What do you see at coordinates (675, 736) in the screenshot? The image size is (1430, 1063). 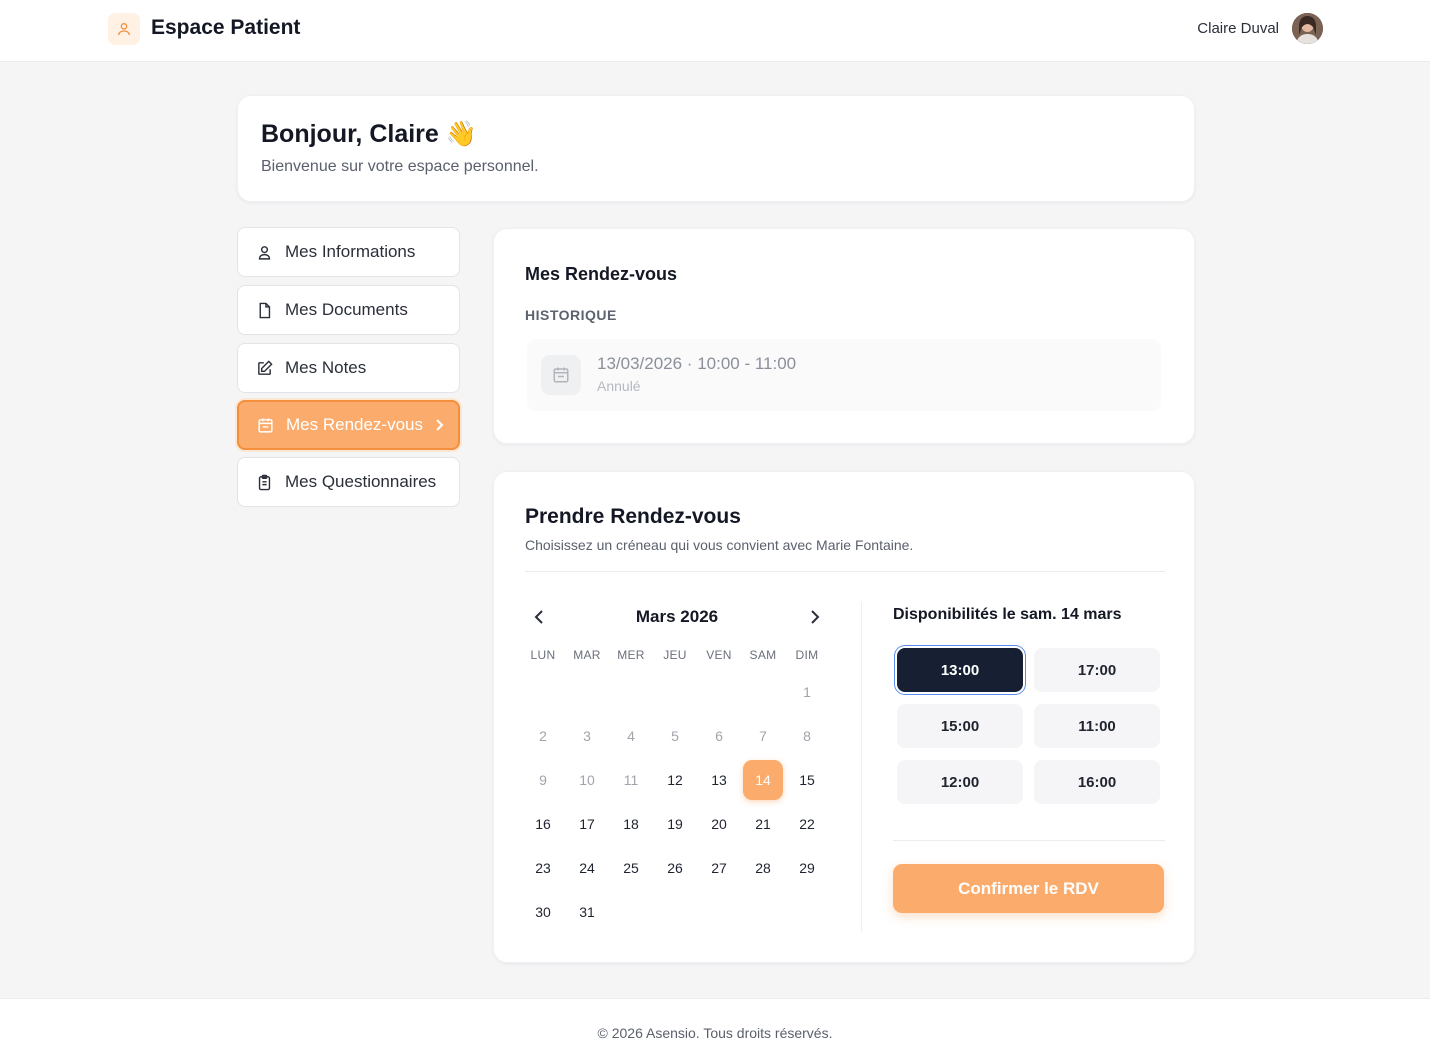 I see `calendar-day: 5` at bounding box center [675, 736].